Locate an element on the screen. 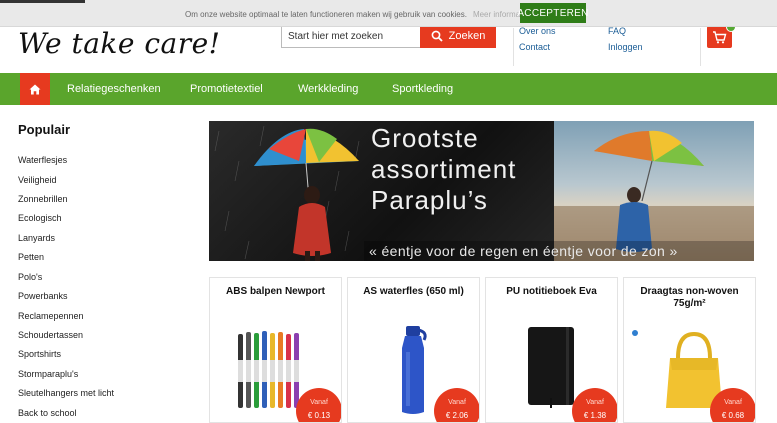 This screenshot has height=423, width=777. banner-headline-line-1: Grootste is located at coordinates (425, 138).